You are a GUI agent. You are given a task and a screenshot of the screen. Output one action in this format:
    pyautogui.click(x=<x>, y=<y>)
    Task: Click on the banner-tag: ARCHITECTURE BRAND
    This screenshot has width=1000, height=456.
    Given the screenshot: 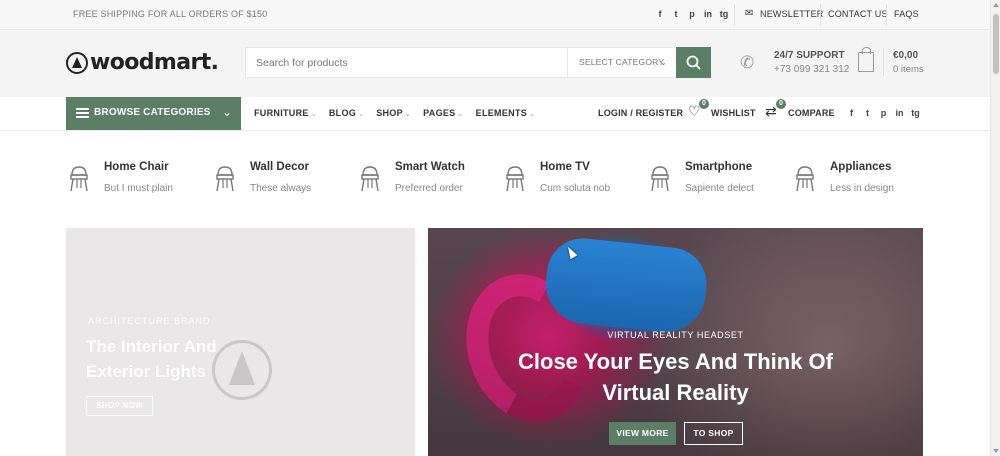 What is the action you would take?
    pyautogui.click(x=149, y=321)
    